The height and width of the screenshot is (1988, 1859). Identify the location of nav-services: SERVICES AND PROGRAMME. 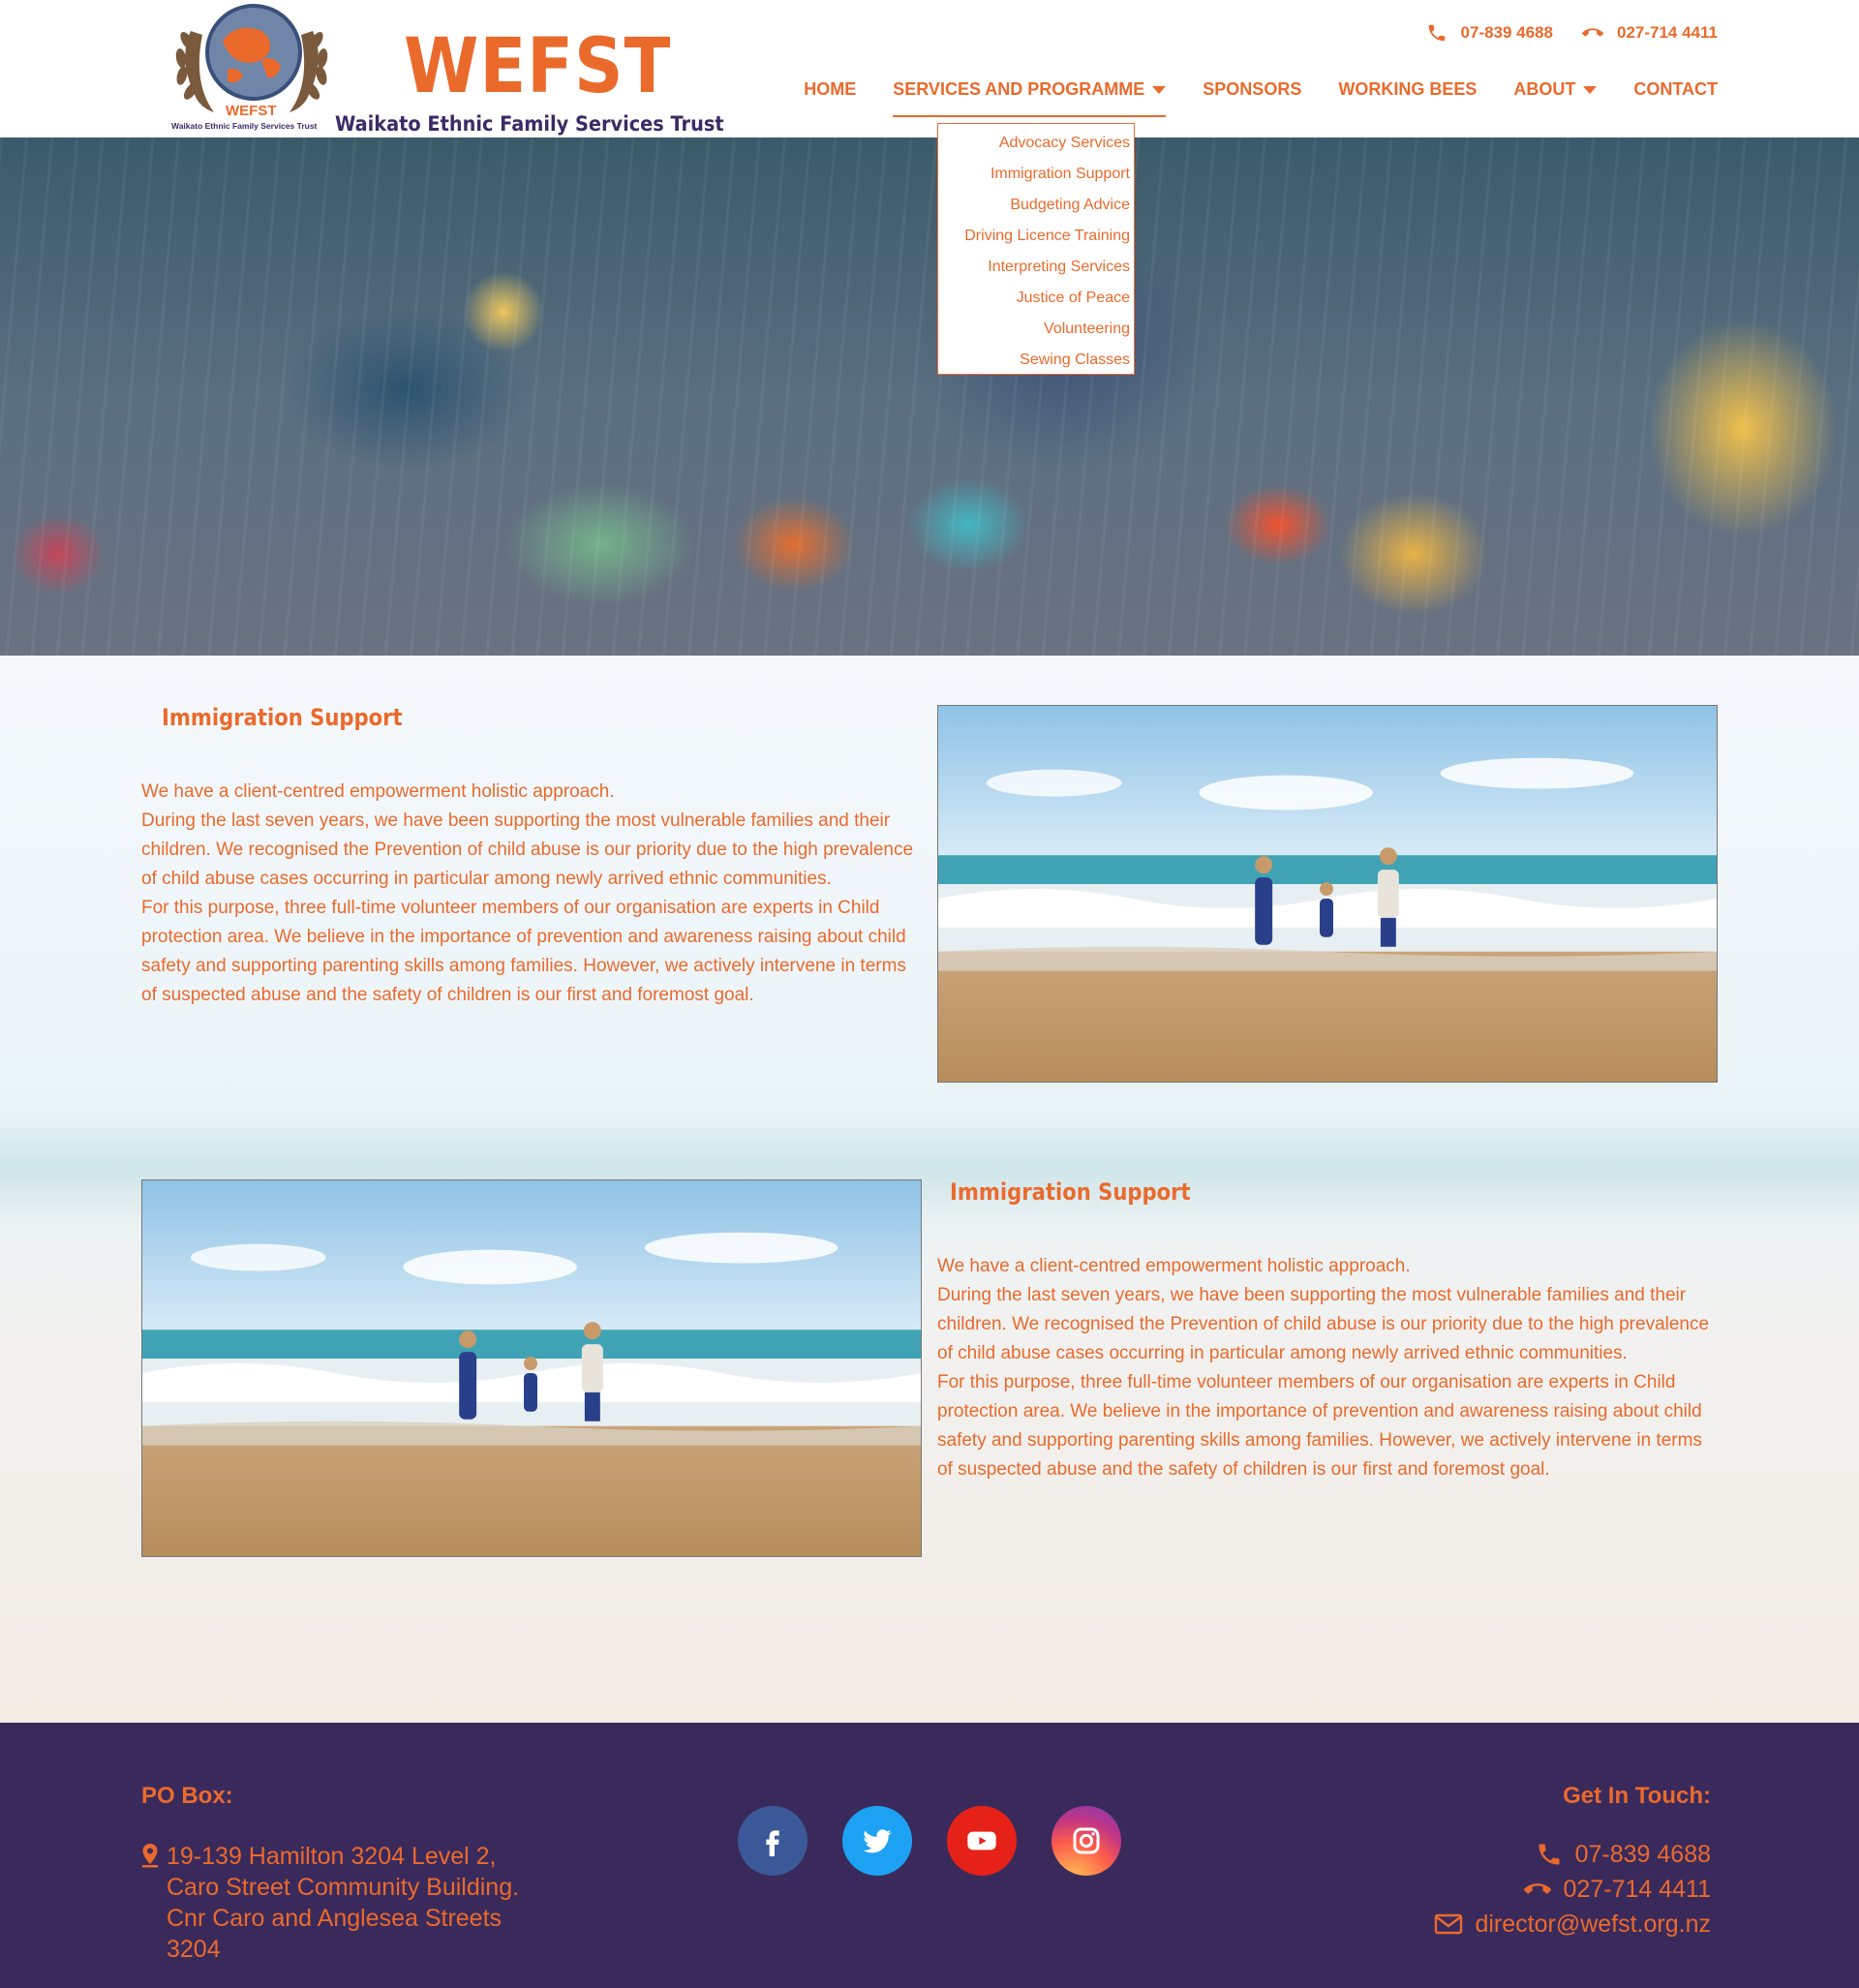
(1030, 98).